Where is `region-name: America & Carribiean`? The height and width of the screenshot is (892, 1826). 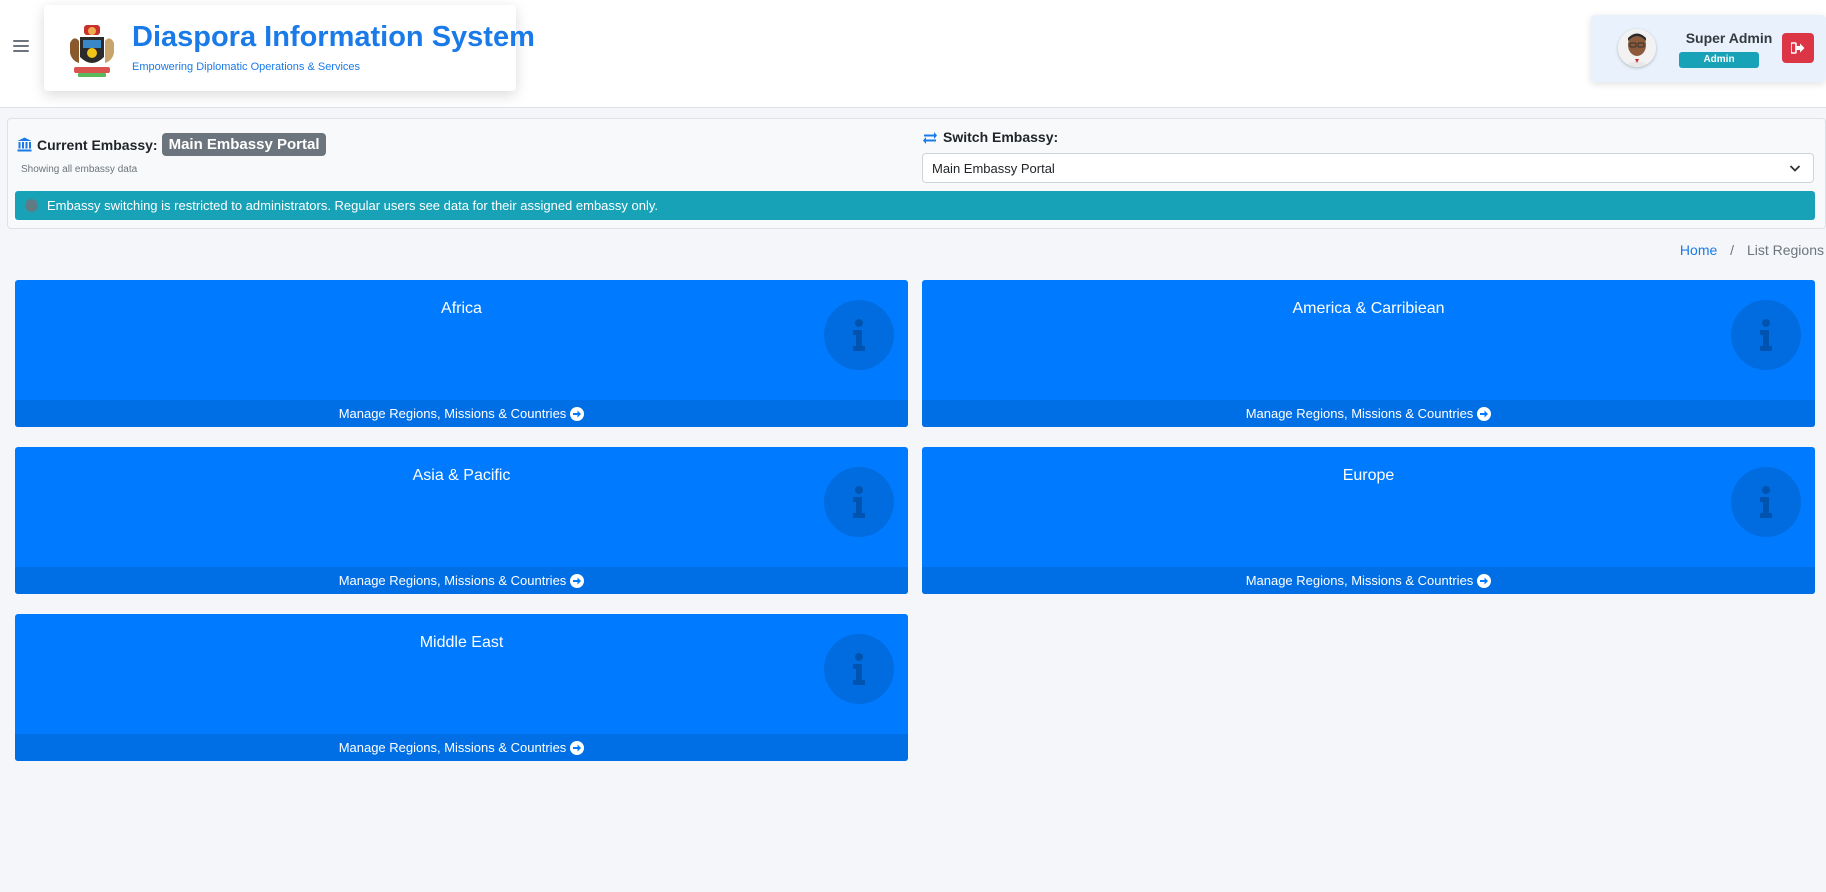 region-name: America & Carribiean is located at coordinates (1368, 308).